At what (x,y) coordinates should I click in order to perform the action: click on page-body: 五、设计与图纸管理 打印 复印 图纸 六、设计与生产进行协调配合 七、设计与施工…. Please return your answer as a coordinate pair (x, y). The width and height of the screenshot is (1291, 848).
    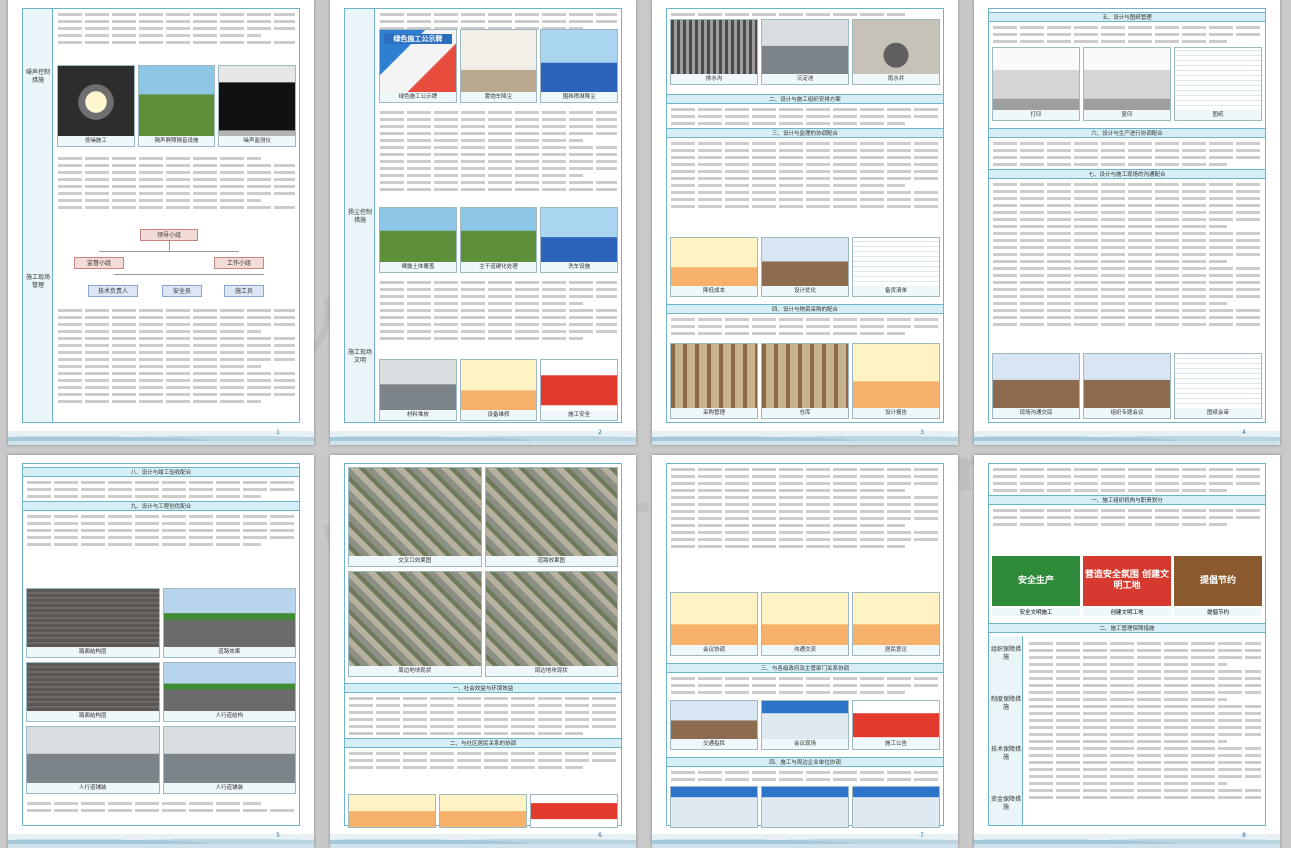
    Looking at the image, I should click on (1127, 215).